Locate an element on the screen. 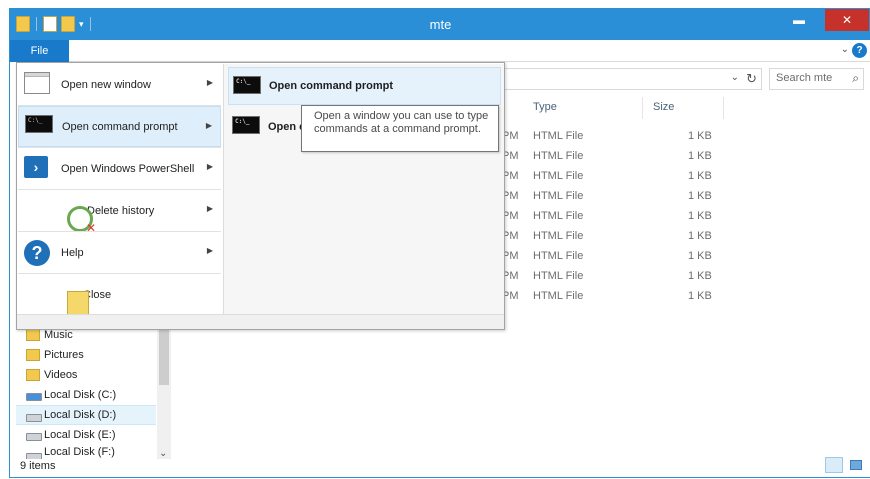 Image resolution: width=870 pixels, height=479 pixels. menu-item-open-powershell: › Open Windows PowerShell ▶ is located at coordinates (119, 168).